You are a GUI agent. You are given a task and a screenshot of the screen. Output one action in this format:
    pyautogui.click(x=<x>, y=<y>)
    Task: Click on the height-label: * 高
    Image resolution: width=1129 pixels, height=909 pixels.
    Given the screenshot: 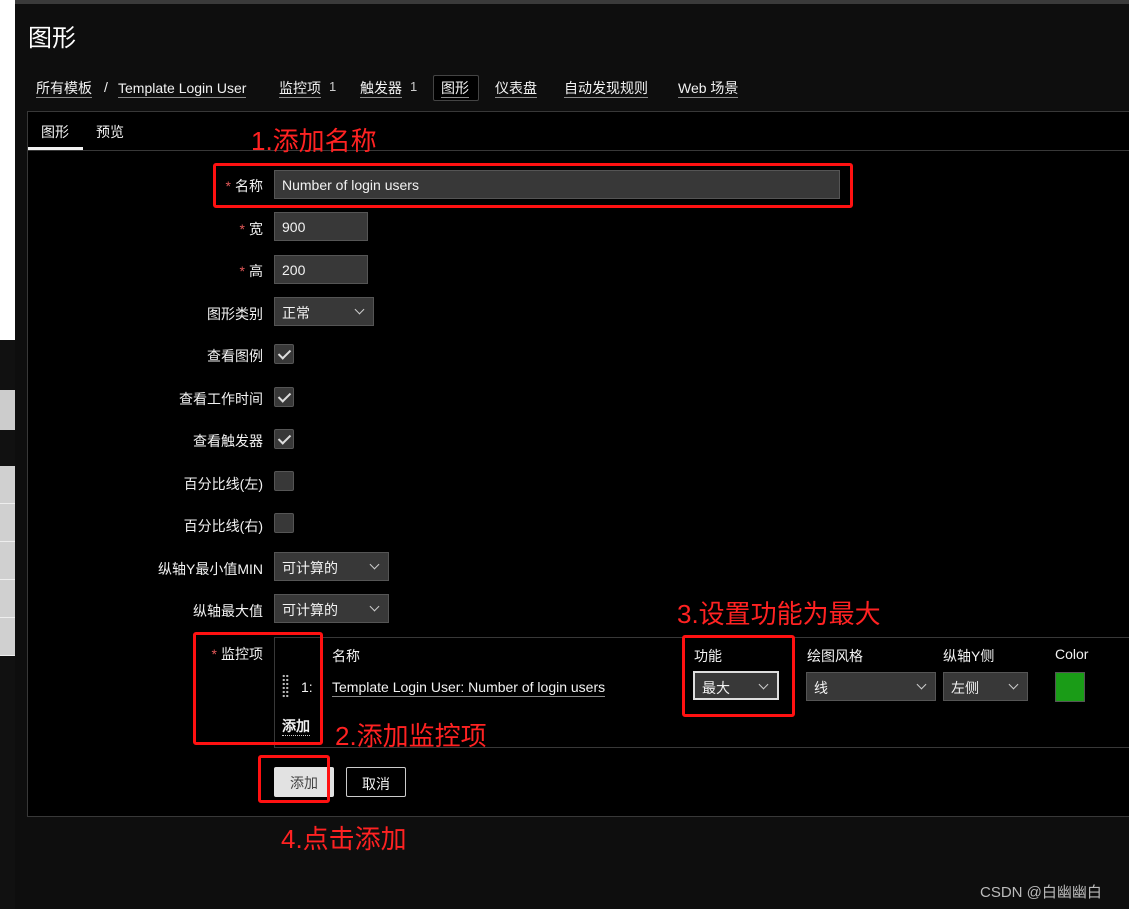 What is the action you would take?
    pyautogui.click(x=251, y=271)
    